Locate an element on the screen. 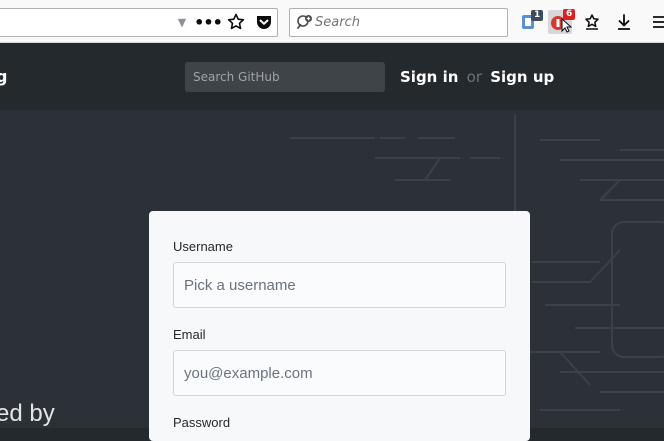 The image size is (664, 441). sign-up-link: Sign up is located at coordinates (522, 77).